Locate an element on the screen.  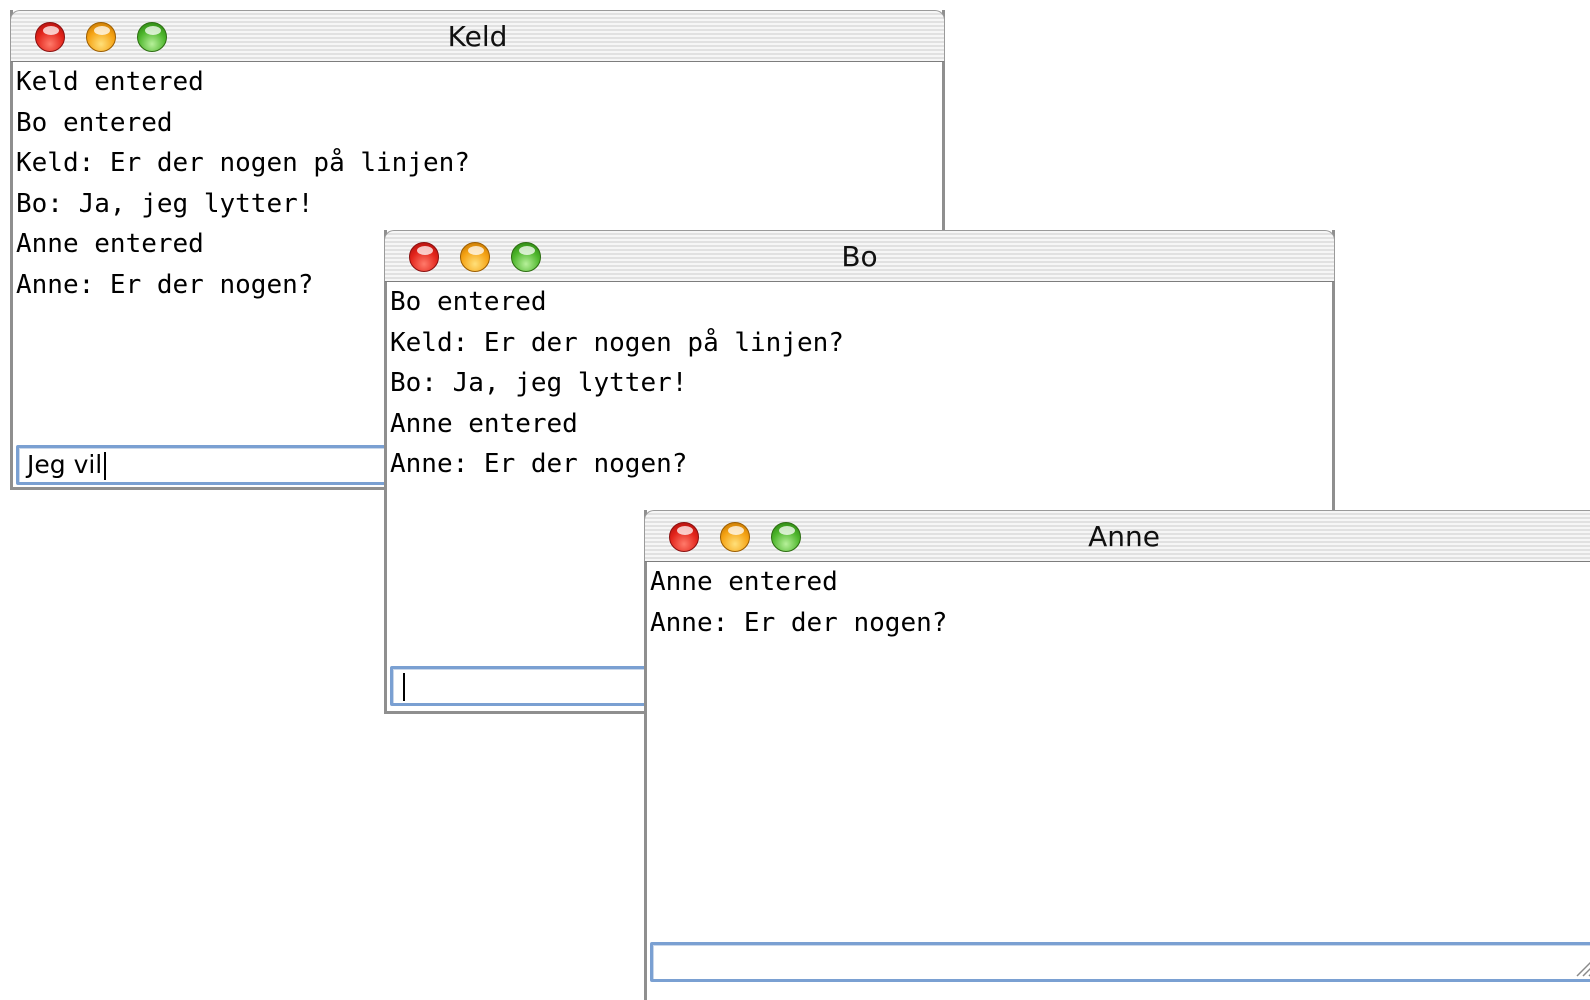
chat-message: Keld entered is located at coordinates (110, 82).